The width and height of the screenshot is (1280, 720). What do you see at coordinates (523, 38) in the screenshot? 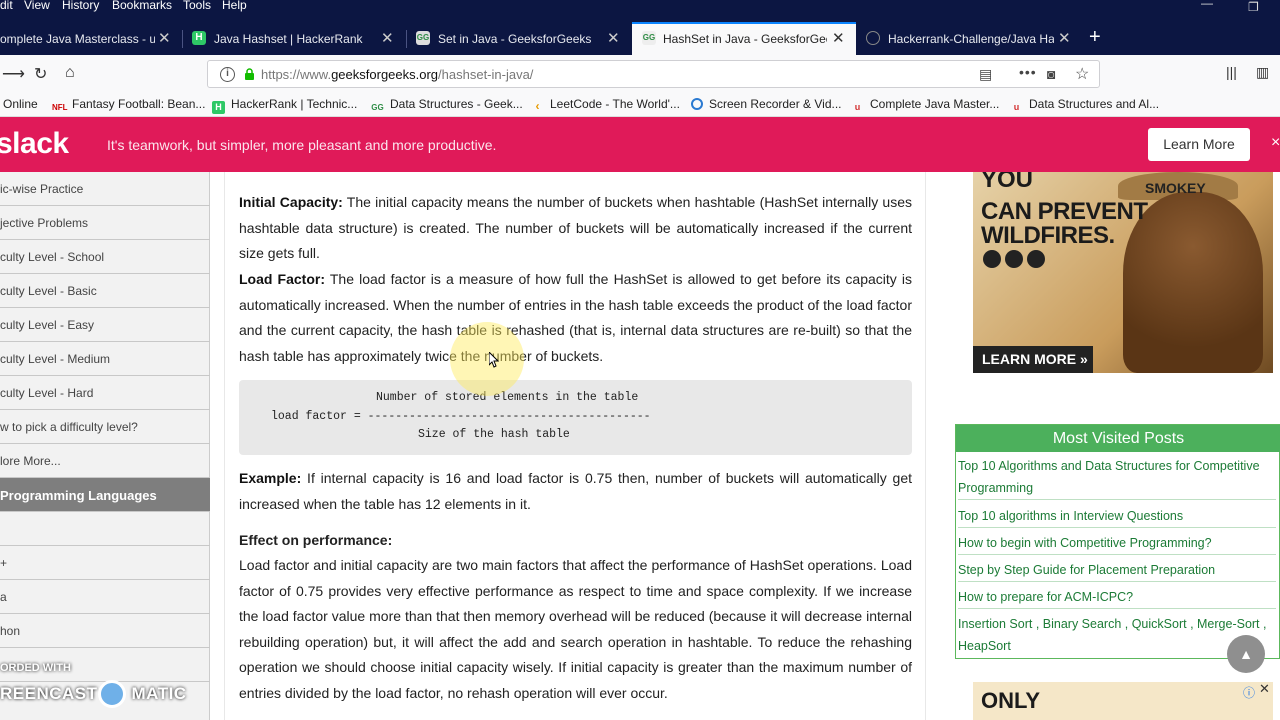
I see `tab-set-in-java: GG Set in Java - GeeksforGeeks ✕` at bounding box center [523, 38].